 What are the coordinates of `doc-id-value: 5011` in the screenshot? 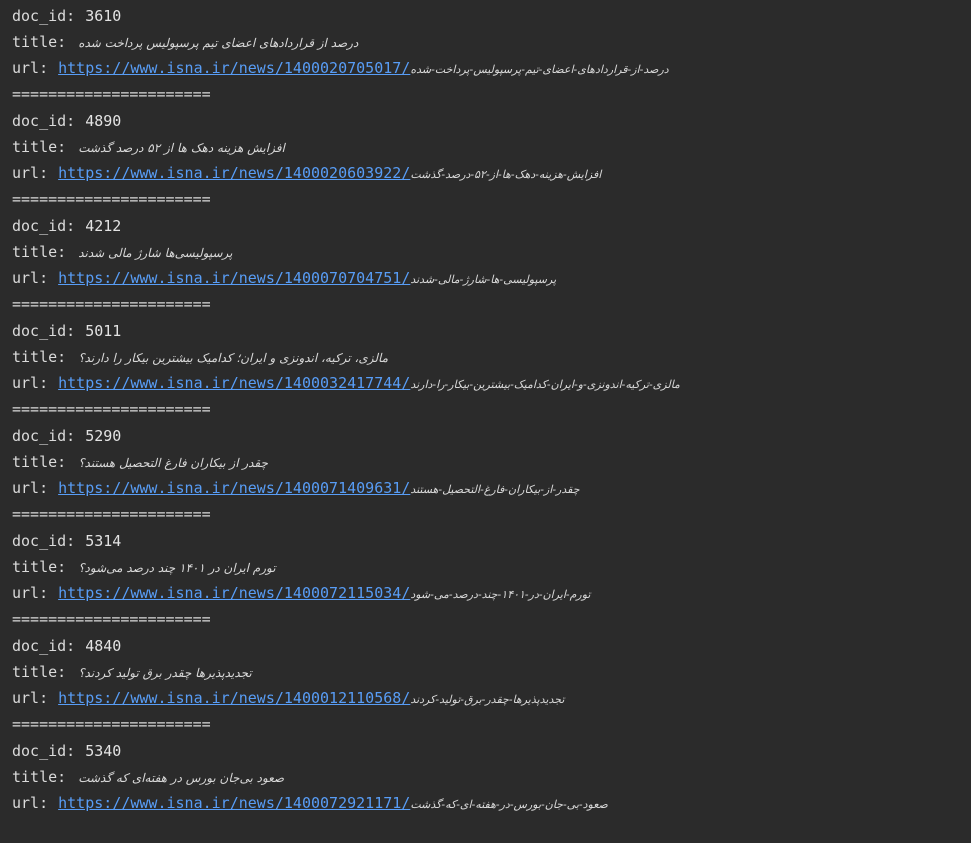 It's located at (103, 331).